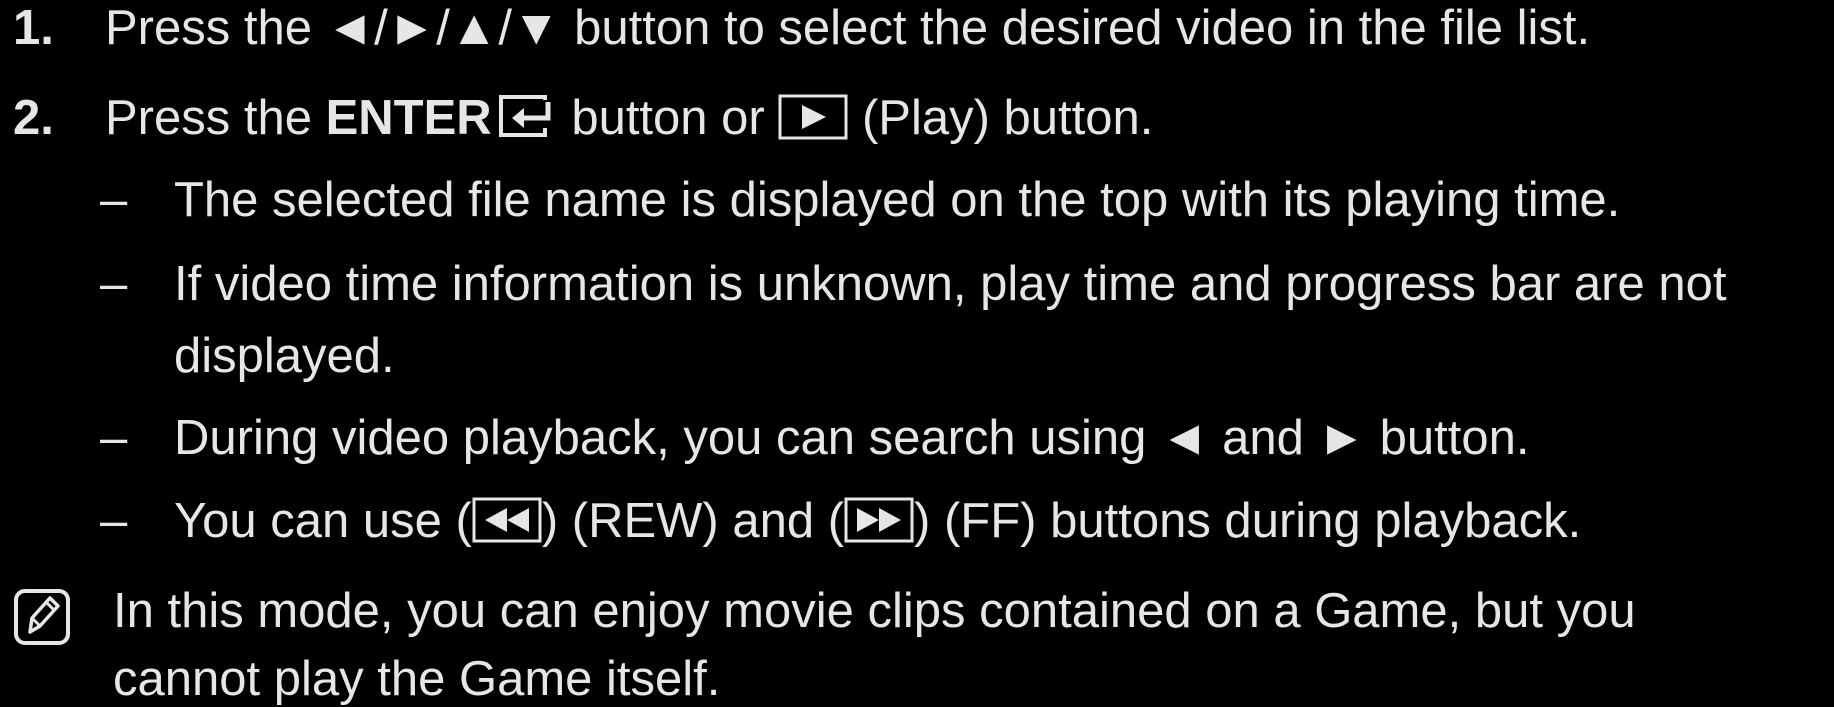  What do you see at coordinates (668, 118) in the screenshot?
I see `step-2-text-middle: button or` at bounding box center [668, 118].